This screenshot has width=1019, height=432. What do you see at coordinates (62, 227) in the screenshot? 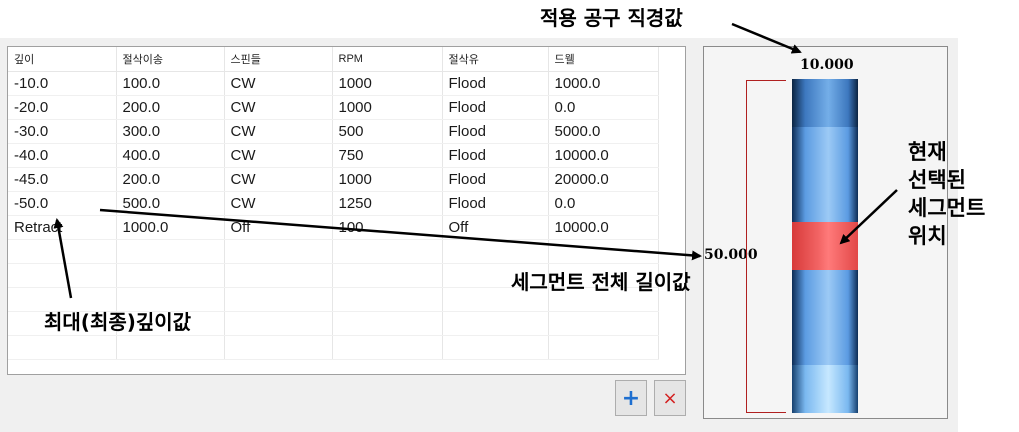
I see `cell-depth: Retract` at bounding box center [62, 227].